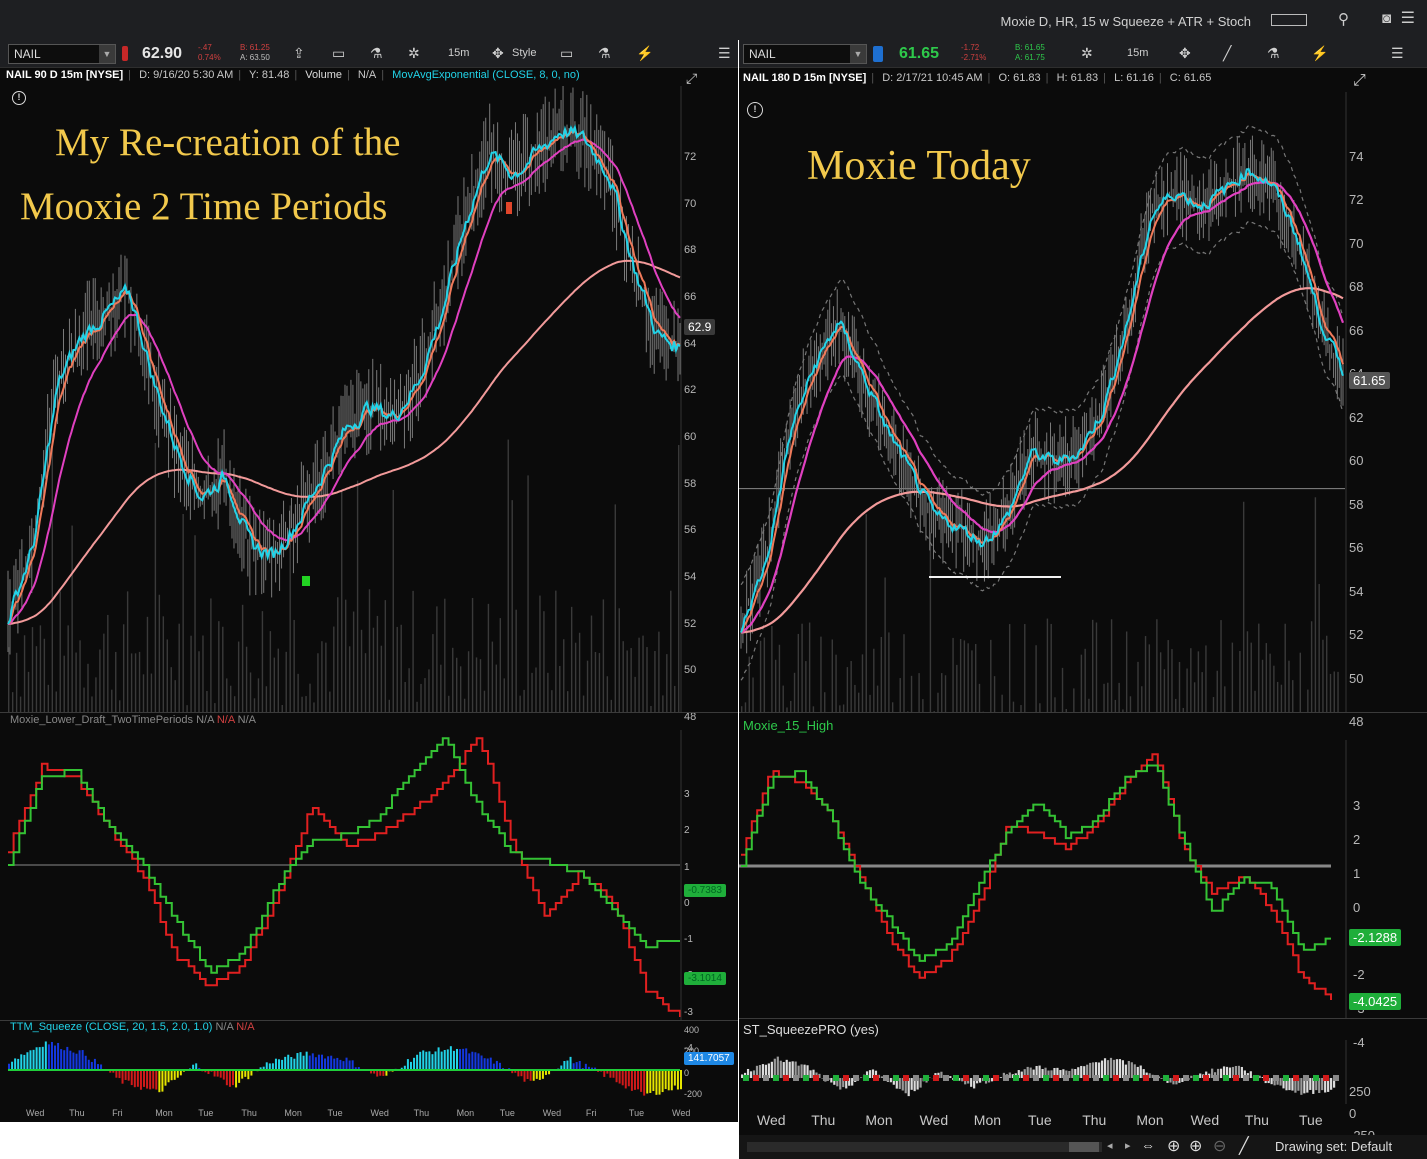  Describe the element at coordinates (566, 53) in the screenshot. I see `rectangle-tool-icon: ▭` at that location.